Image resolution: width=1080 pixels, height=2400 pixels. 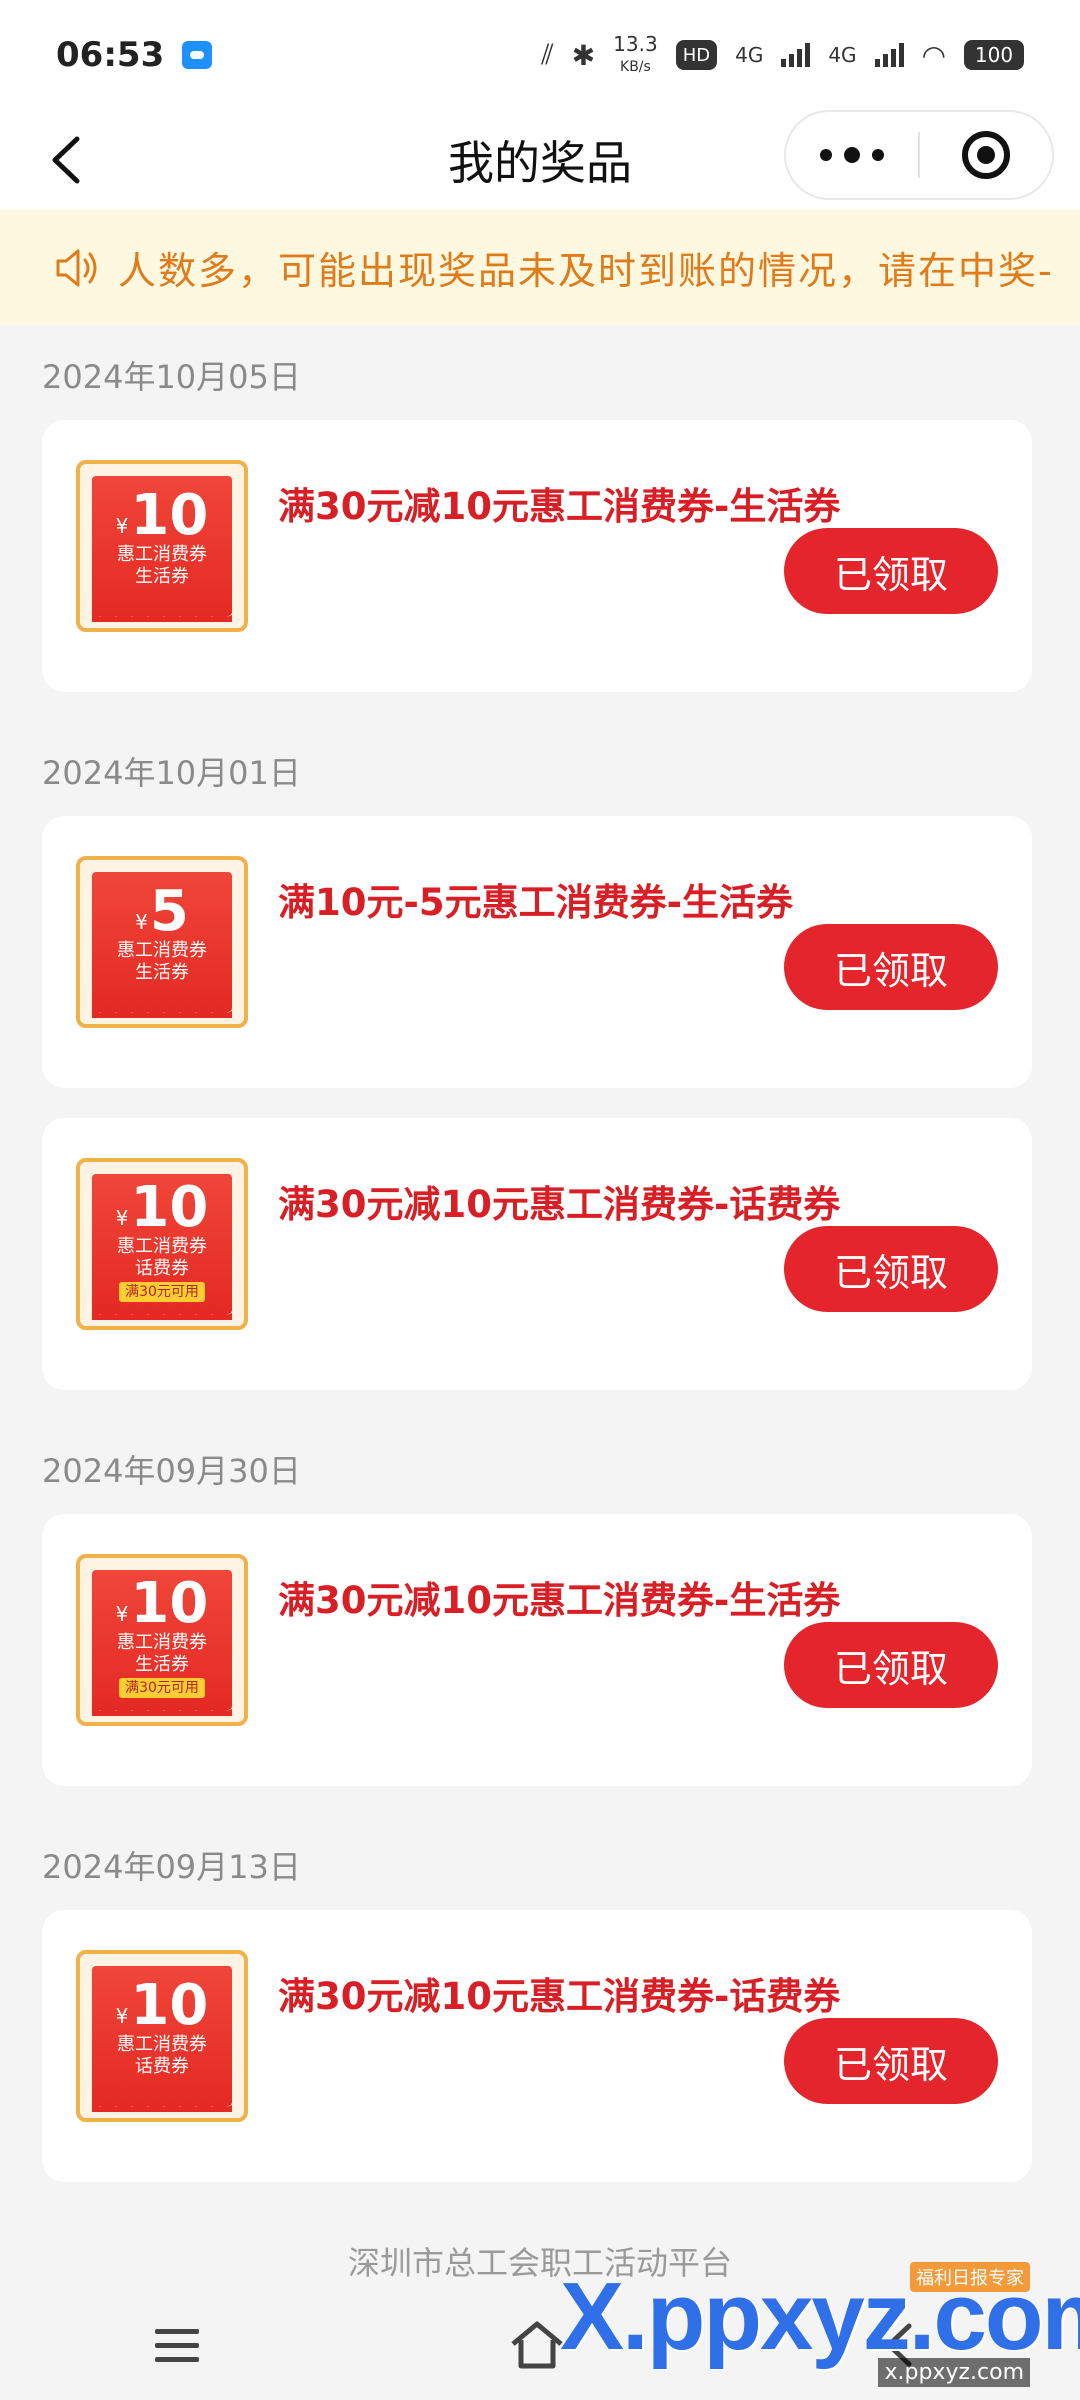 I want to click on notice-text: 人数多，可能出现奖品未及时到账的情况，请在中奖-, so click(x=586, y=271).